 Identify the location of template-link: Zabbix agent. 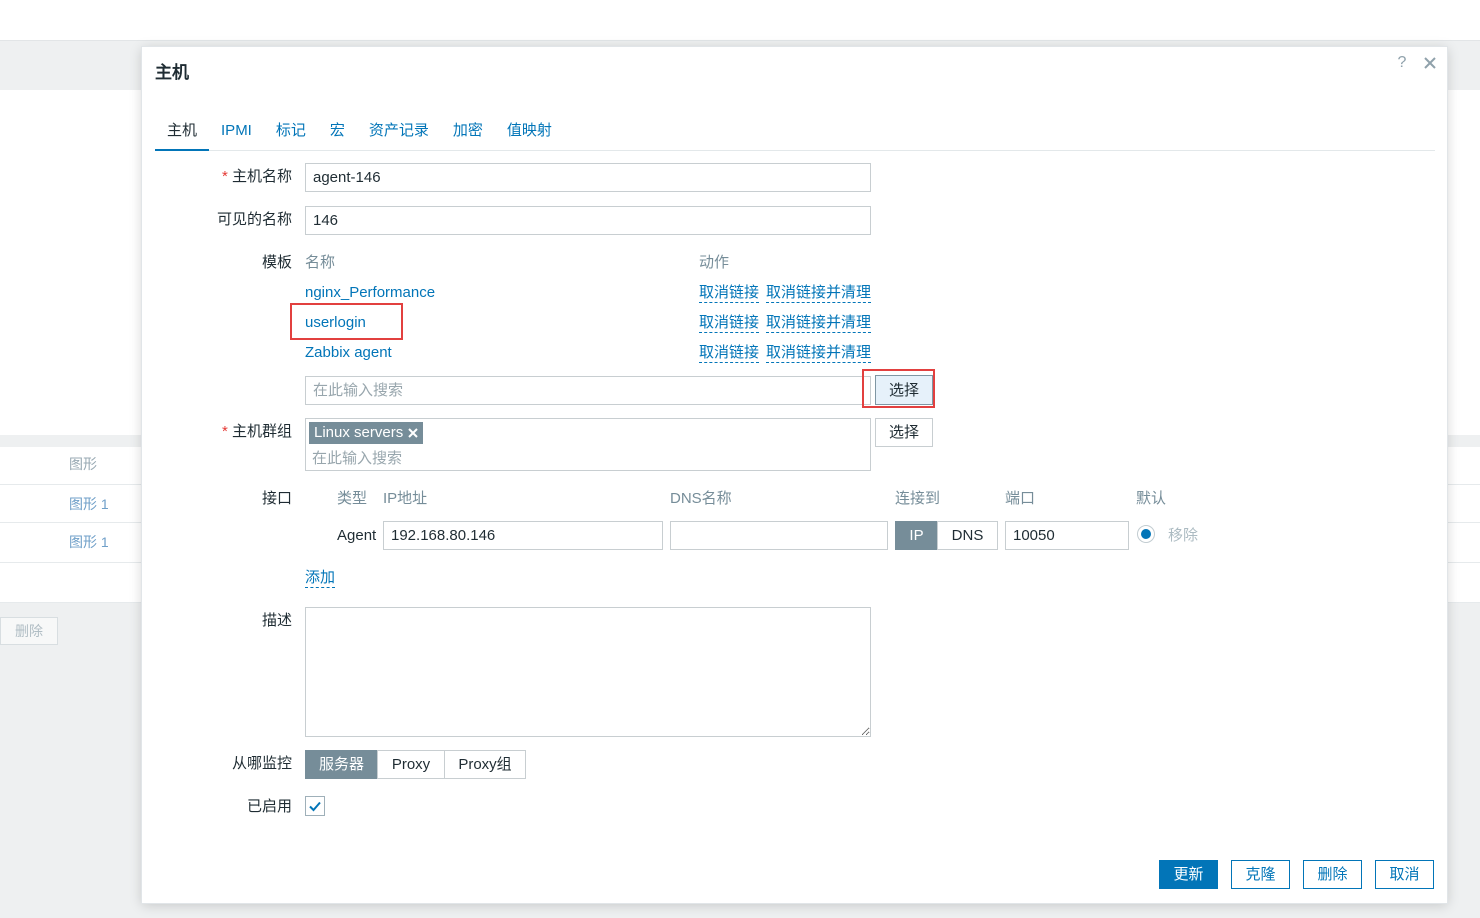
(348, 353).